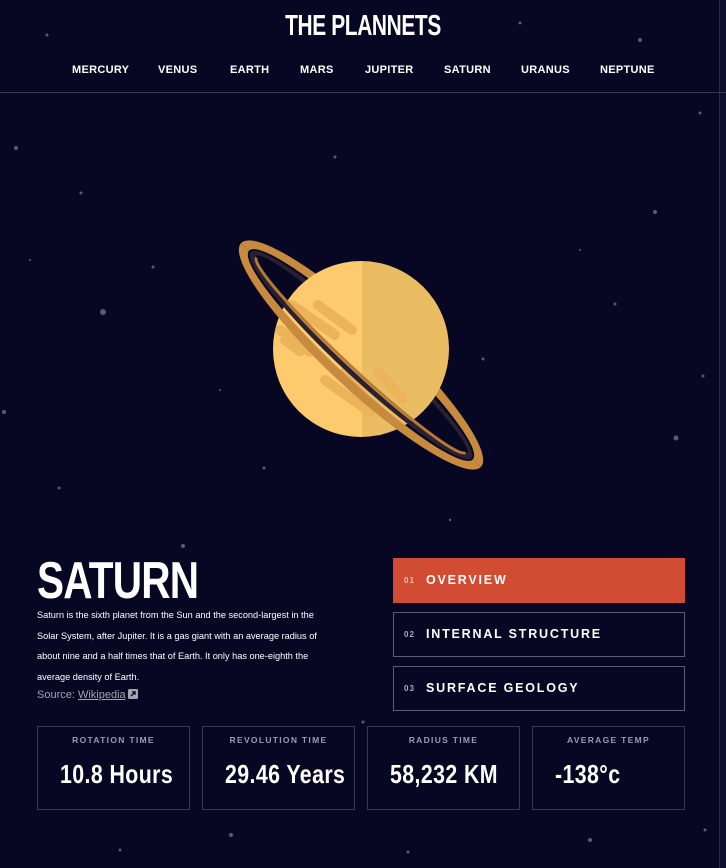  What do you see at coordinates (444, 774) in the screenshot?
I see `stat-value: 58,232 KM` at bounding box center [444, 774].